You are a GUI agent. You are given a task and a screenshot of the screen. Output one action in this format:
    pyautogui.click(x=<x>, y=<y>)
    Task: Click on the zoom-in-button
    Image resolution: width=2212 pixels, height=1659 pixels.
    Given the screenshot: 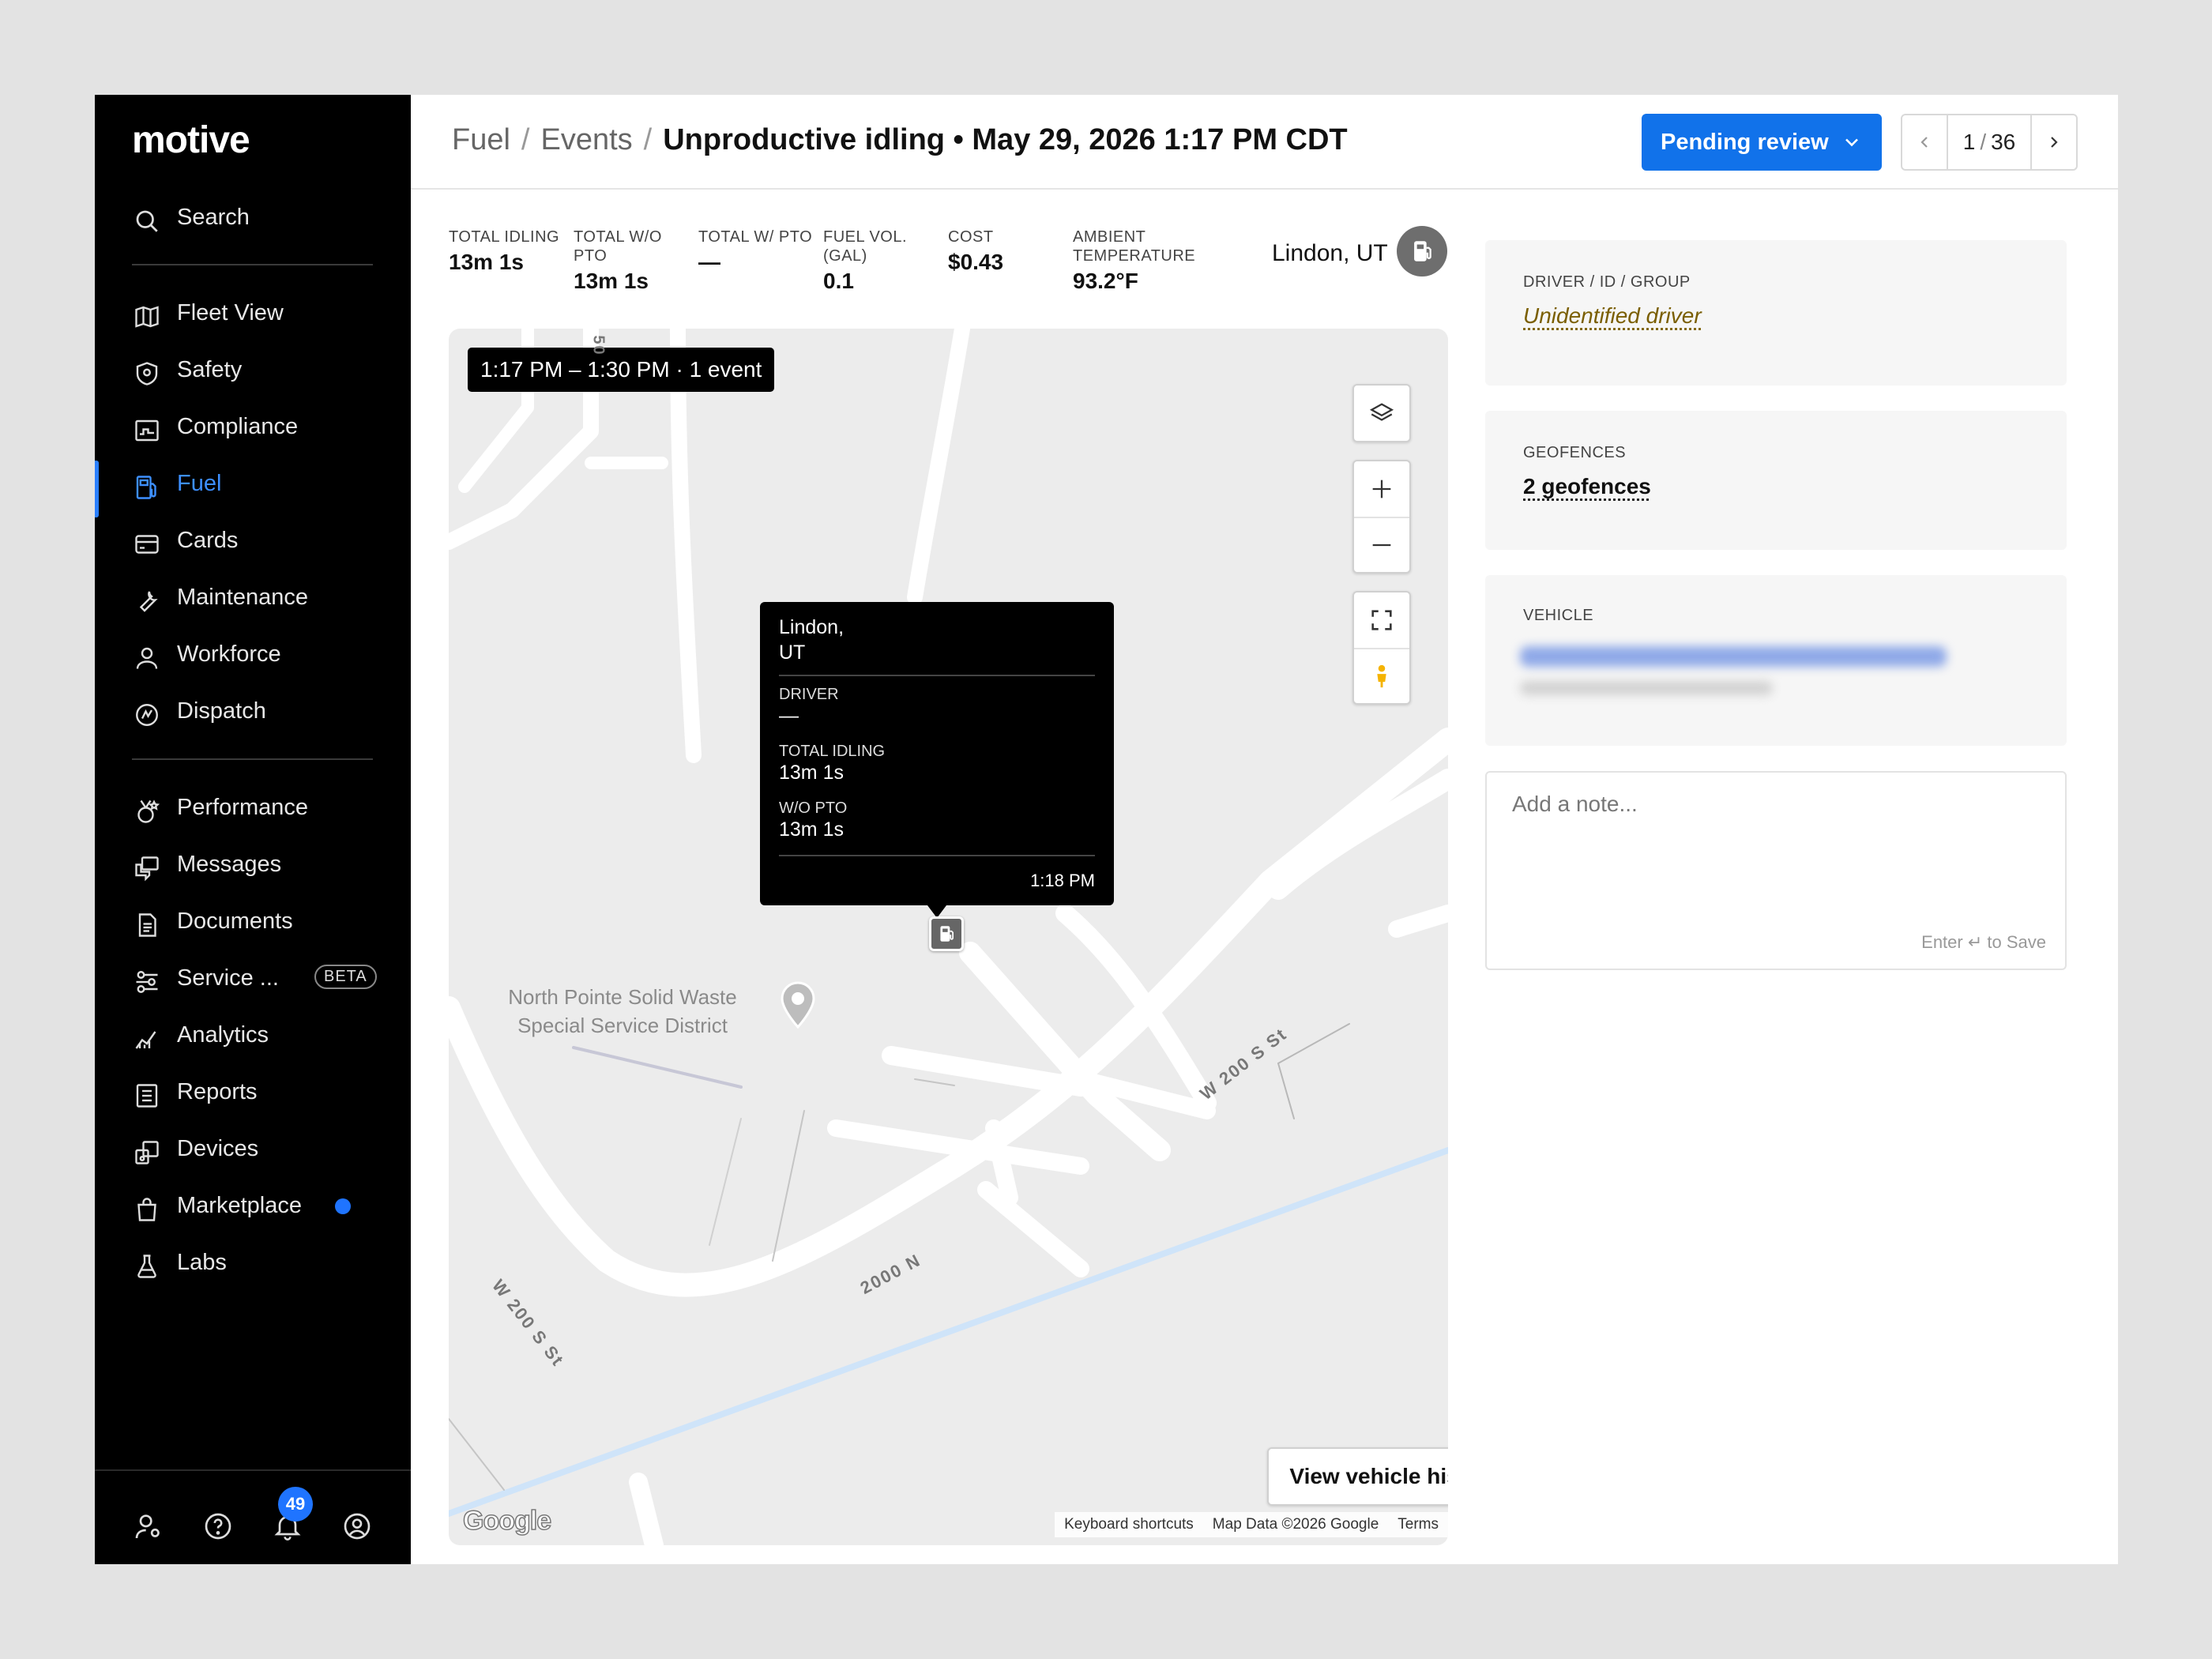 What is the action you would take?
    pyautogui.click(x=1381, y=489)
    